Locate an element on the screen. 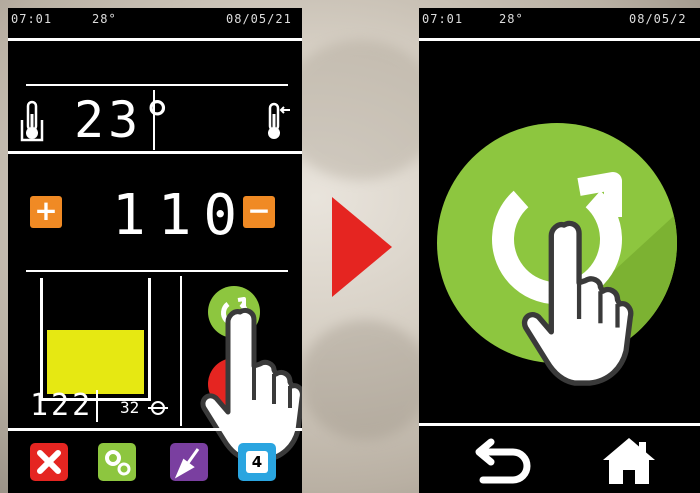  broom-icon is located at coordinates (187, 463).